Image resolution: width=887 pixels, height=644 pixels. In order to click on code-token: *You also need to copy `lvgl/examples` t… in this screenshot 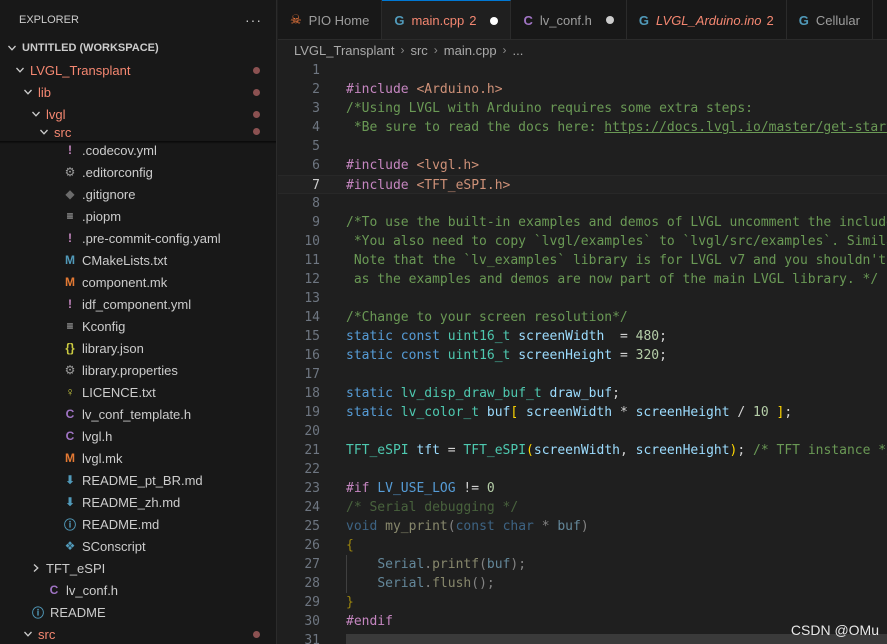, I will do `click(616, 241)`.